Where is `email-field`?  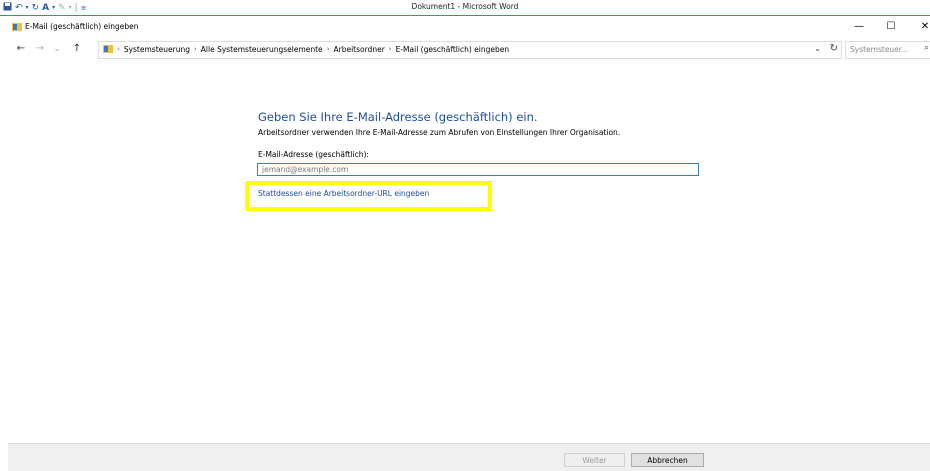
email-field is located at coordinates (478, 169).